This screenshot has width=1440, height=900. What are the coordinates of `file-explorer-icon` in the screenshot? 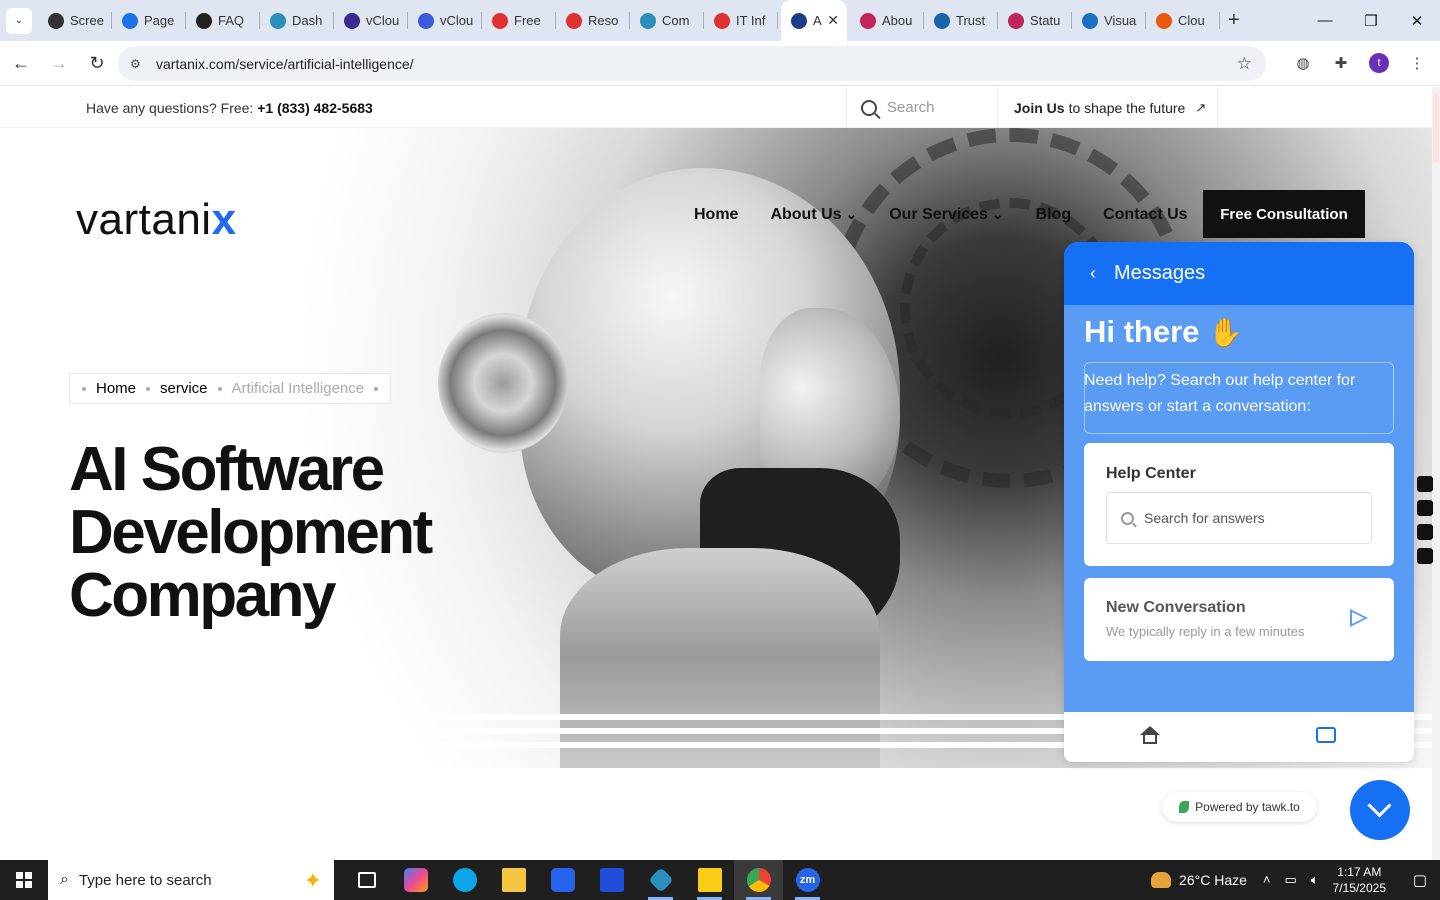 It's located at (513, 880).